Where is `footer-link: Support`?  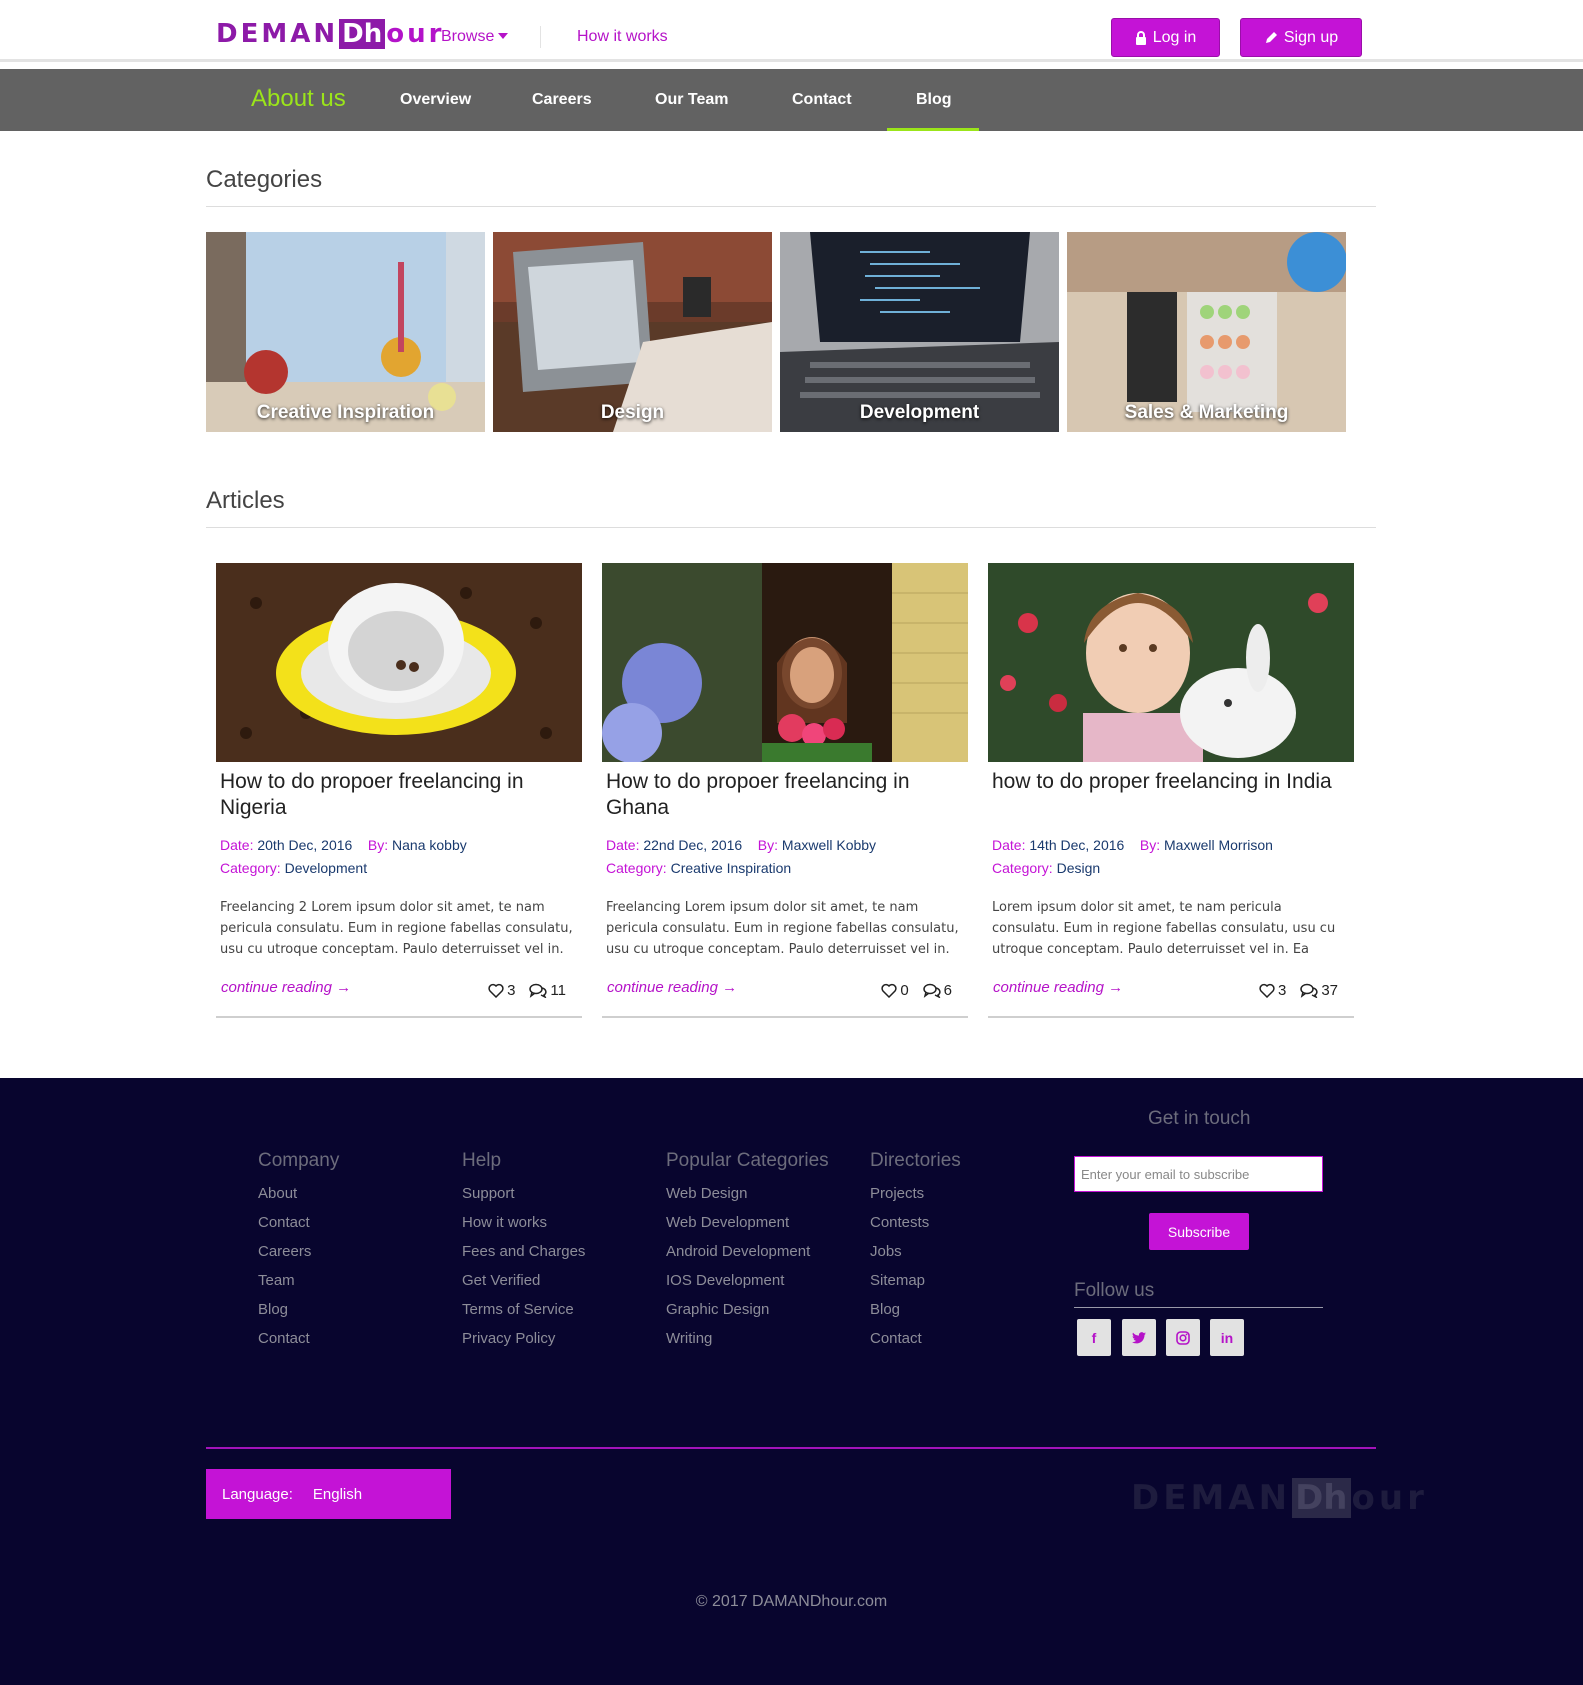
footer-link: Support is located at coordinates (523, 1193).